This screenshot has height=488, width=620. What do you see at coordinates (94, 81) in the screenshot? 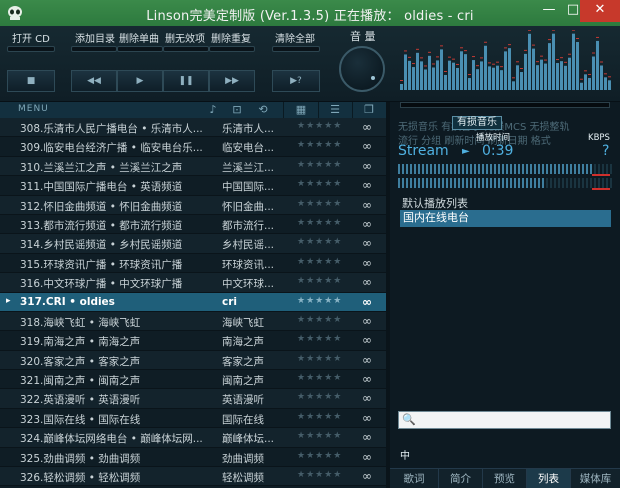
I see `prev-button: ◀◀` at bounding box center [94, 81].